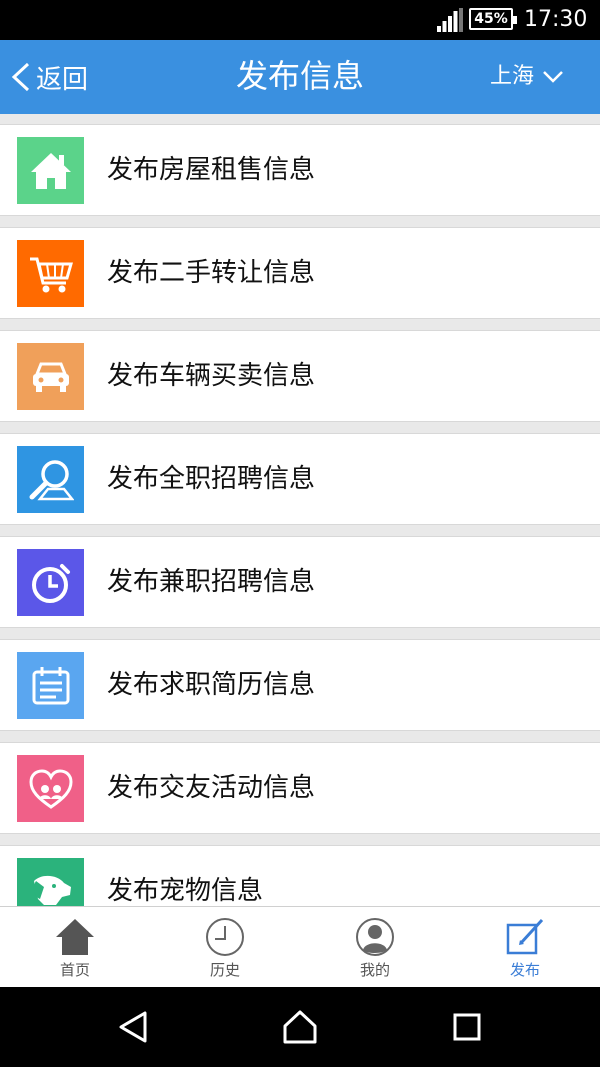 The image size is (600, 1067). I want to click on tab-history: 历史, so click(225, 947).